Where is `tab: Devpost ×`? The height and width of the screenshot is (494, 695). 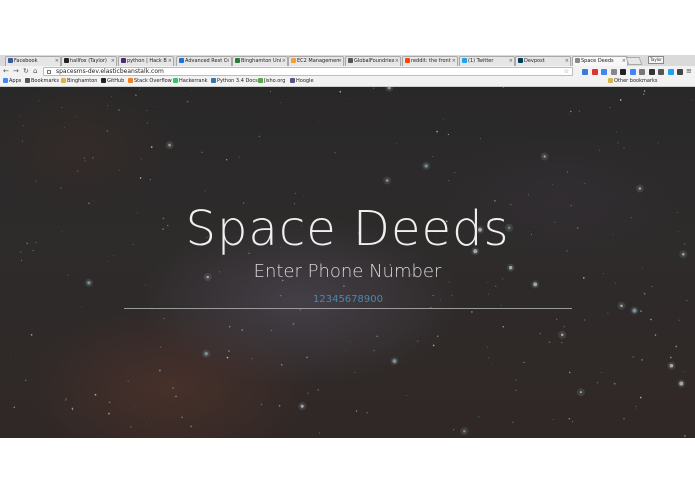 tab: Devpost × is located at coordinates (543, 61).